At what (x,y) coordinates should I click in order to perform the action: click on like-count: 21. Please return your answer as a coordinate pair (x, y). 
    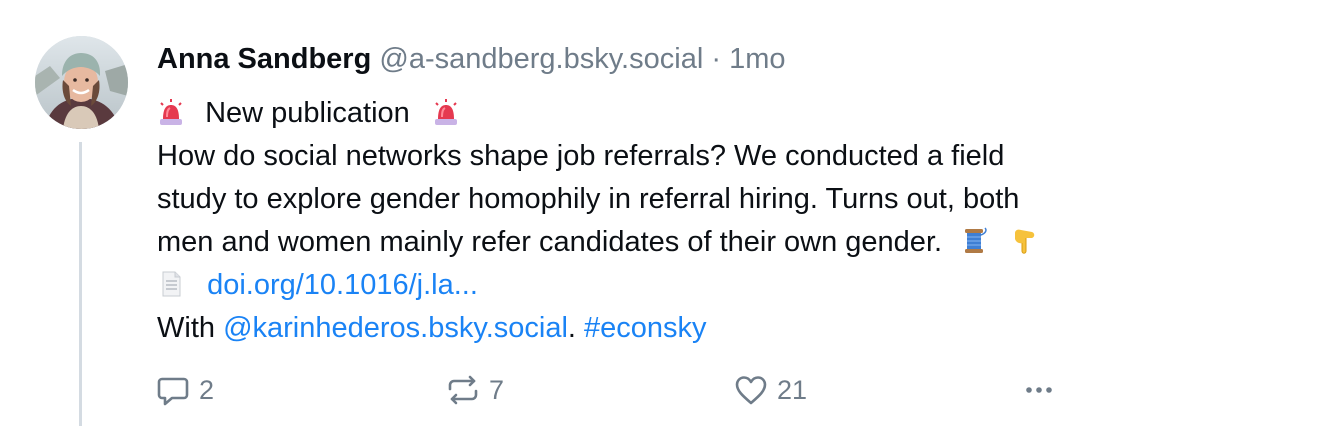
    Looking at the image, I should click on (792, 389).